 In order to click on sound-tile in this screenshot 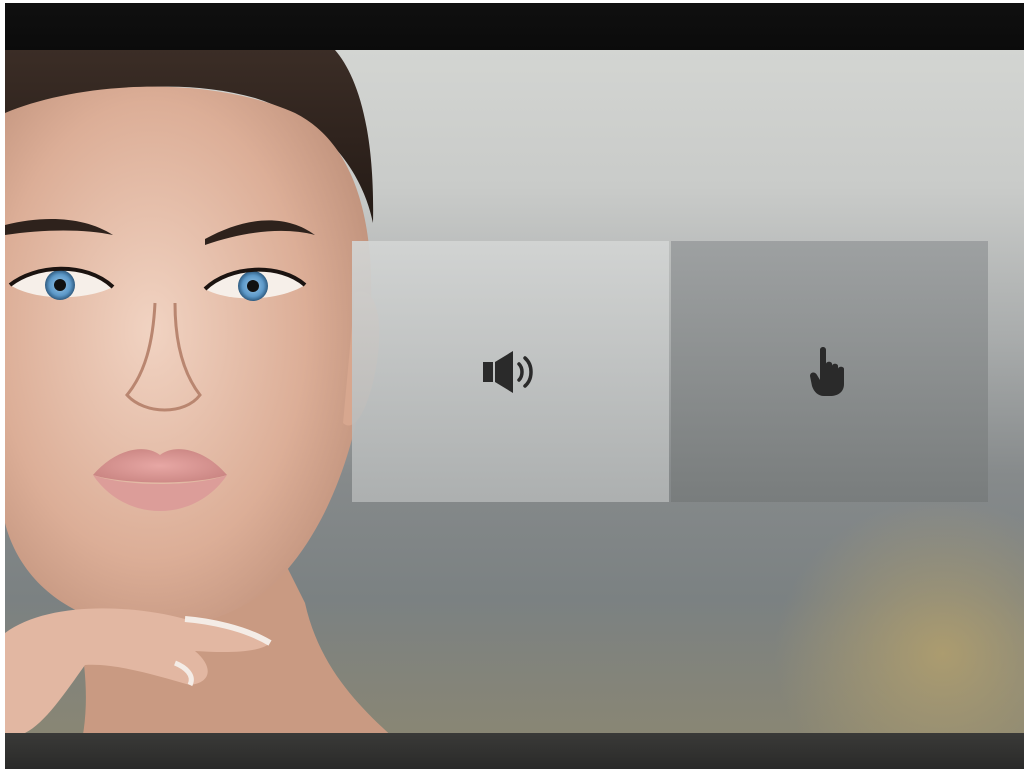, I will do `click(510, 371)`.